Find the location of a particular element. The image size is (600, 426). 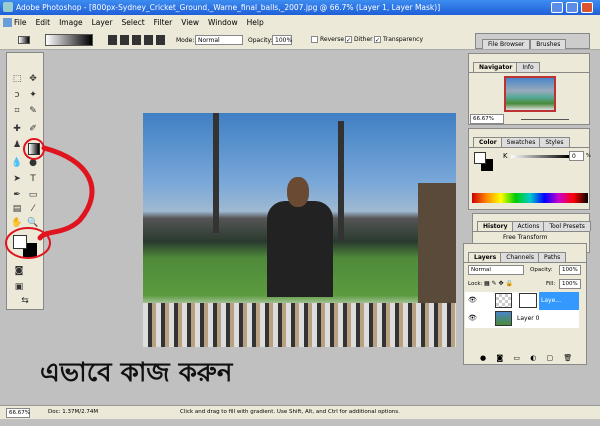

k-channel-label: K is located at coordinates (505, 156).